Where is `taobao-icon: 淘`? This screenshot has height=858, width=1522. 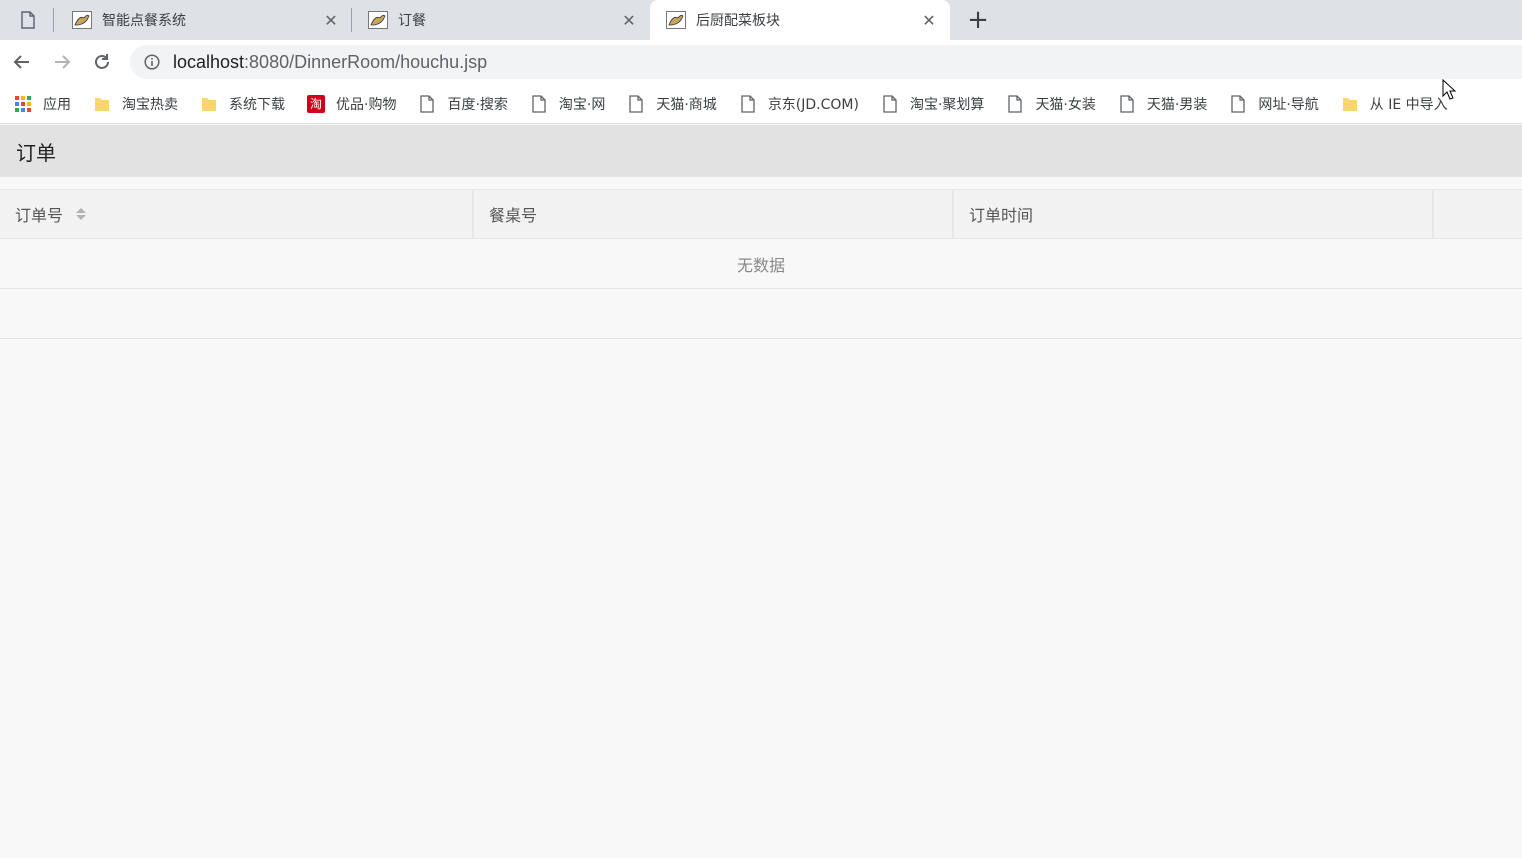
taobao-icon: 淘 is located at coordinates (316, 103).